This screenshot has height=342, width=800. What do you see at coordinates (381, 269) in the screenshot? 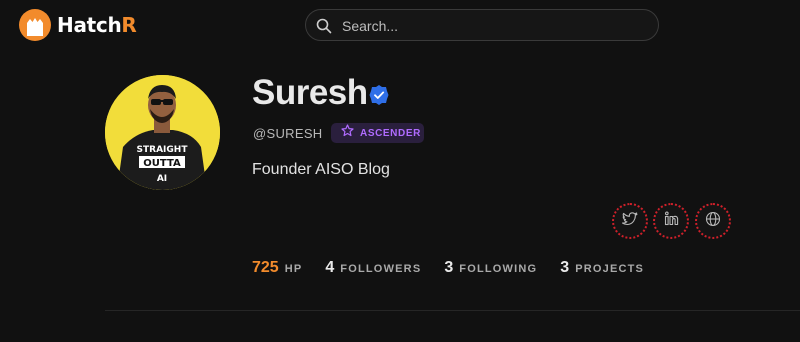
I see `stat-followers-label: FOLLOWERS` at bounding box center [381, 269].